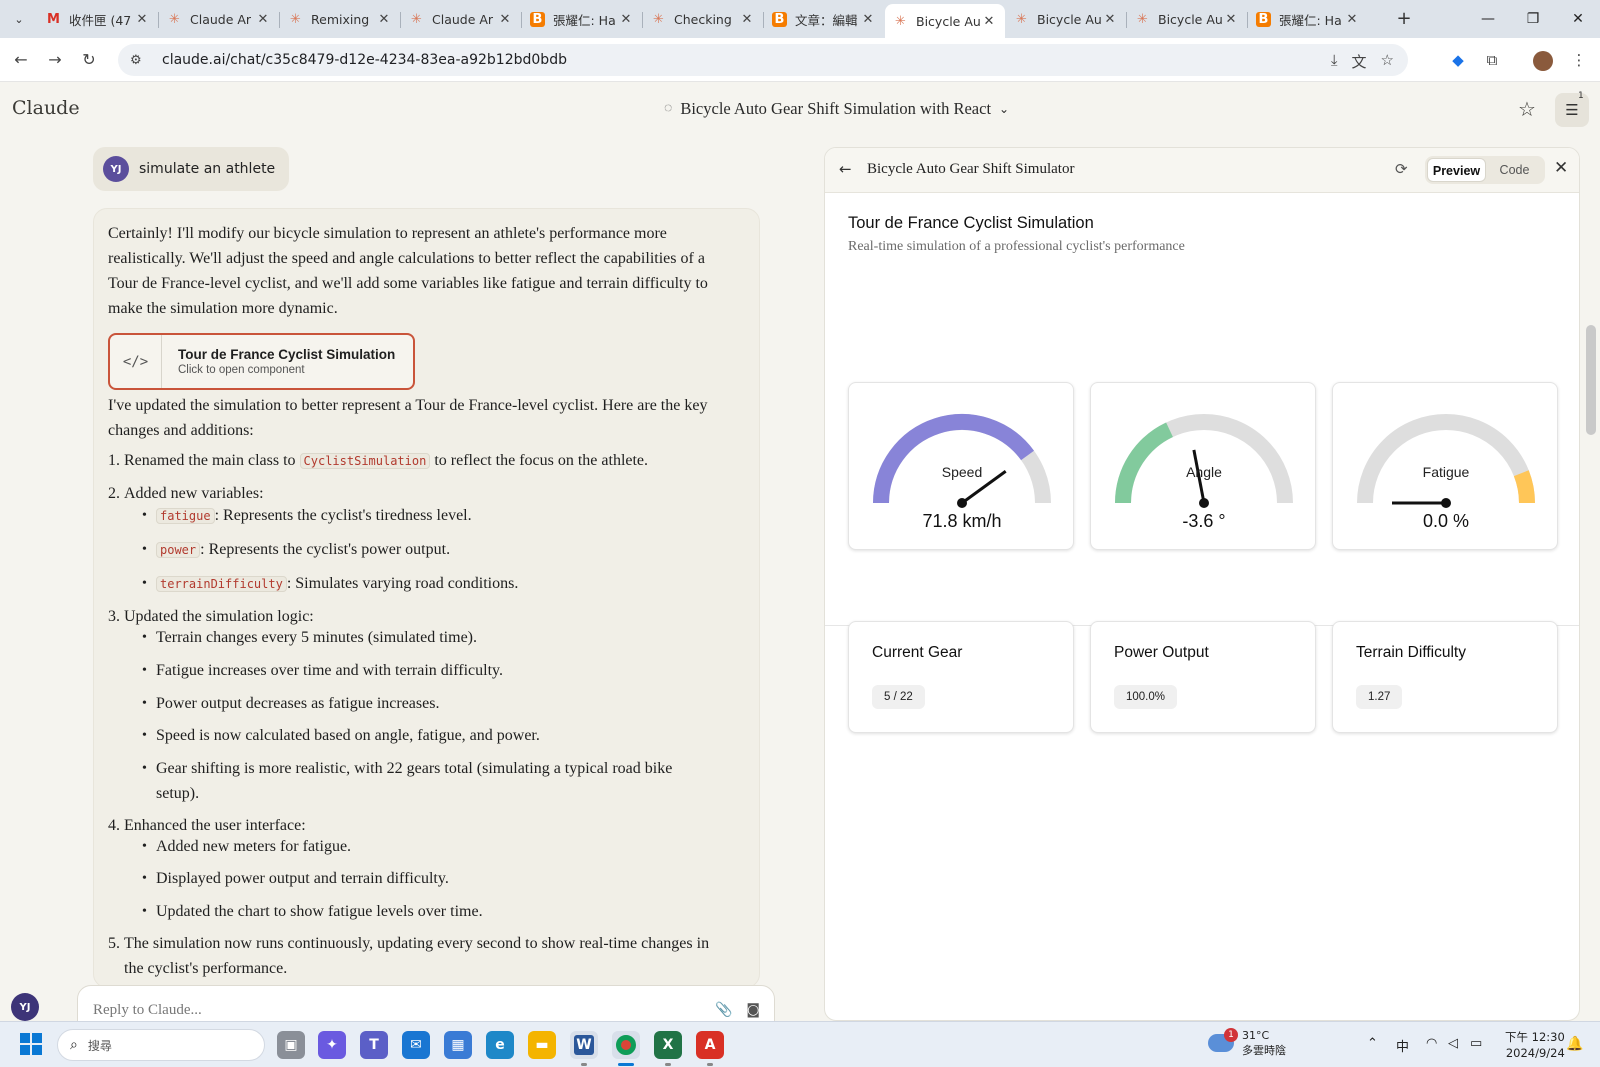 The height and width of the screenshot is (1067, 1600). Describe the element at coordinates (1387, 61) in the screenshot. I see `bookmark-star-icon: ☆` at that location.